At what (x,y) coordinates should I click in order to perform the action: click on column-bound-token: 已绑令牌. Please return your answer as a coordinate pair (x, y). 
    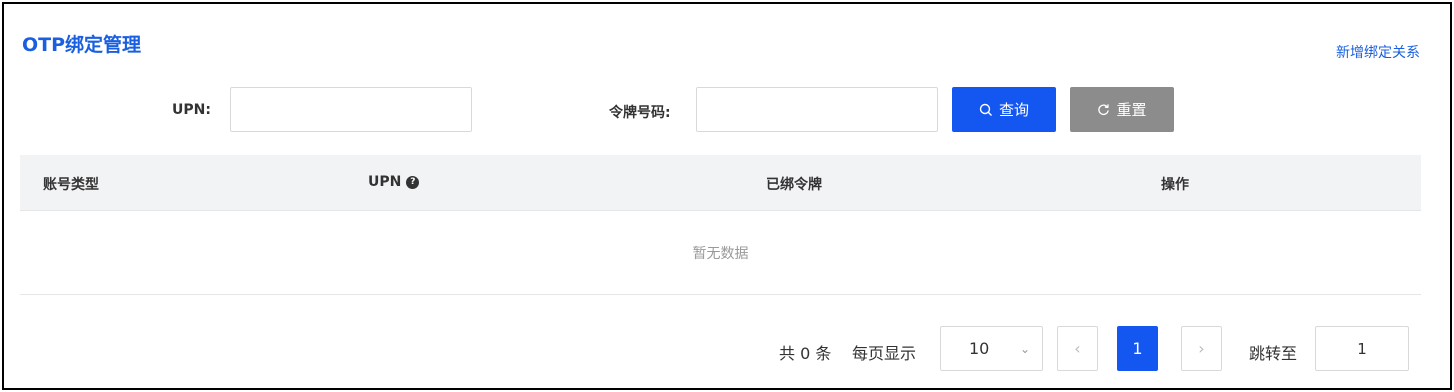
    Looking at the image, I should click on (794, 184).